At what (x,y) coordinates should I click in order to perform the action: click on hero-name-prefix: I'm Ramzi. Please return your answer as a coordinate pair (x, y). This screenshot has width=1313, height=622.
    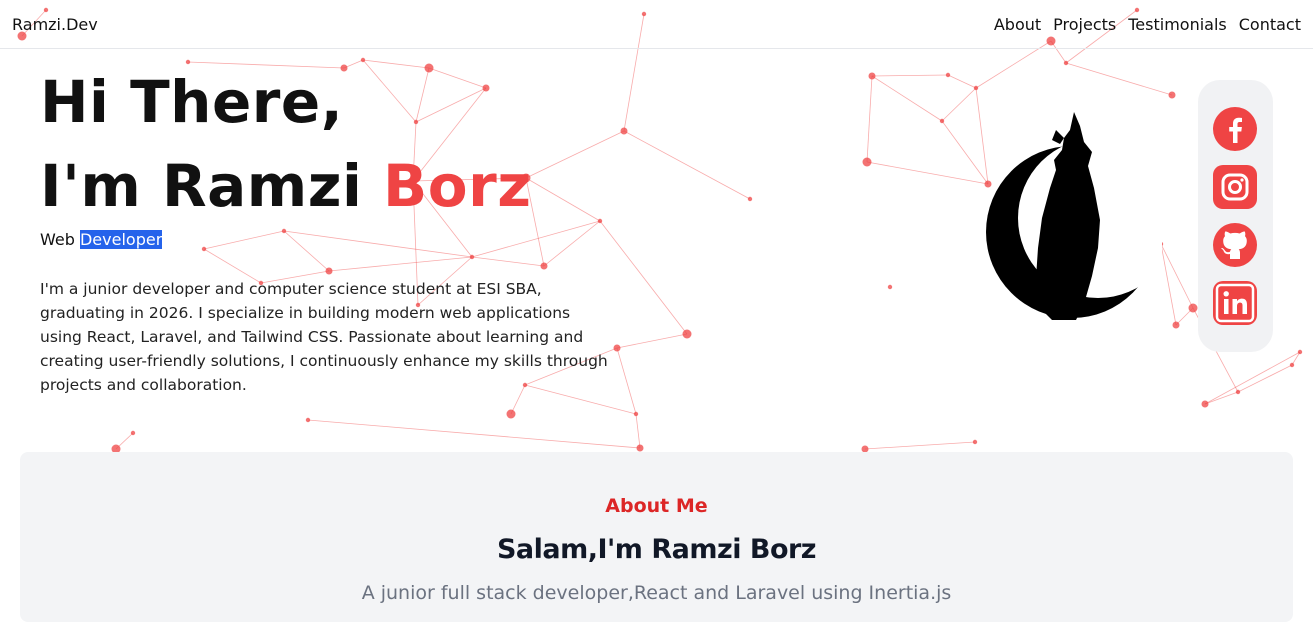
    Looking at the image, I should click on (201, 186).